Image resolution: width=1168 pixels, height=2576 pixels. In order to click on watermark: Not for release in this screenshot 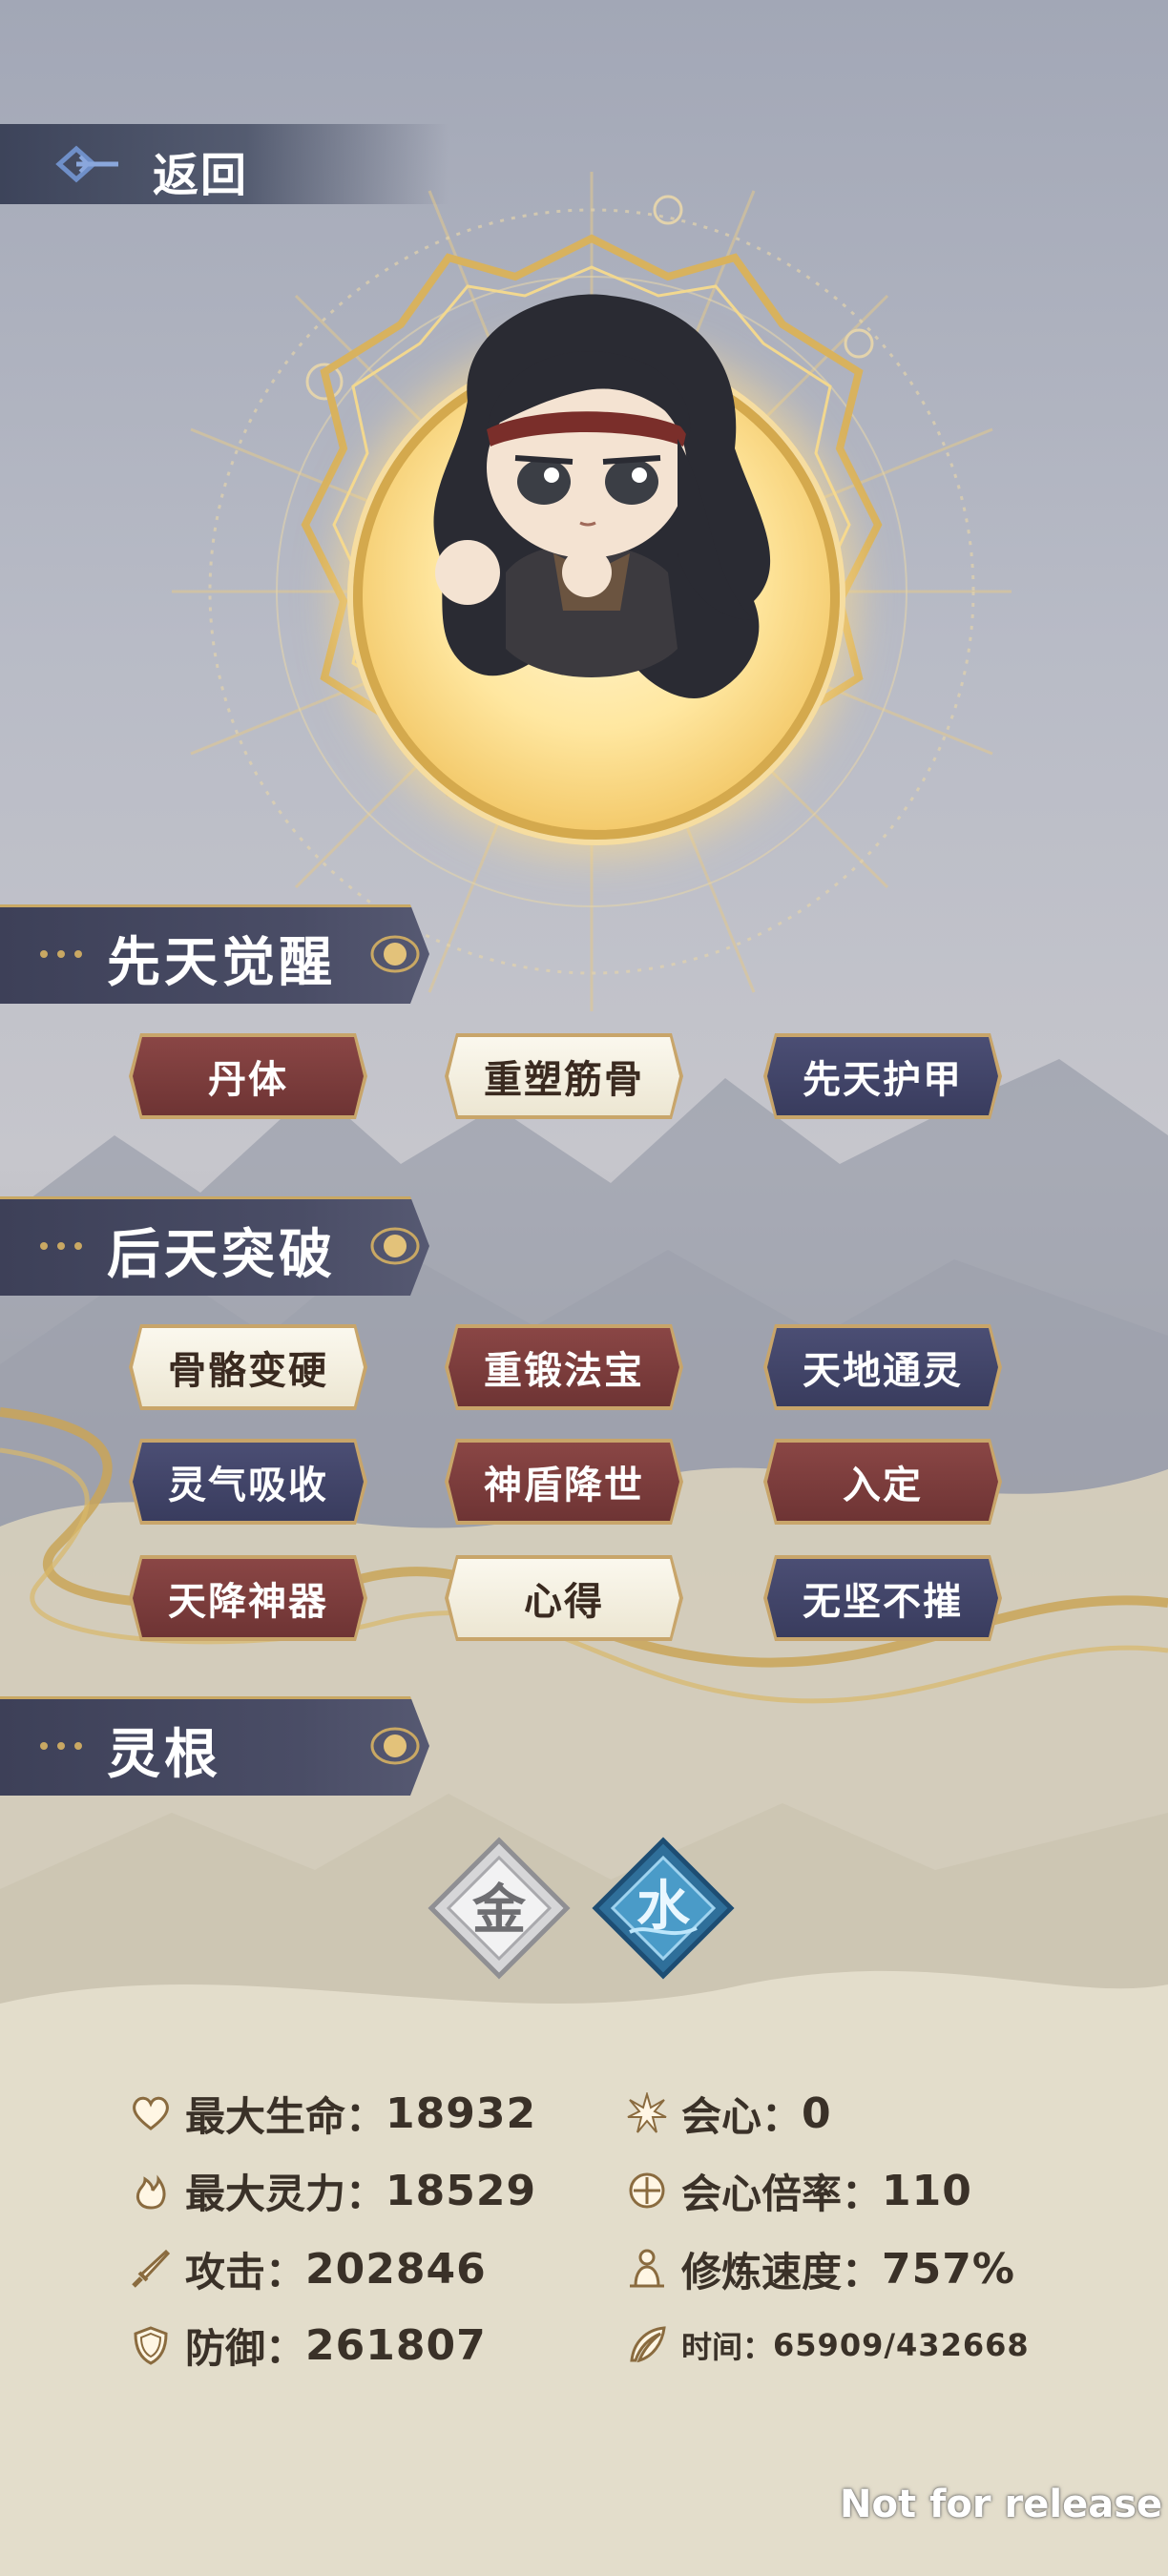, I will do `click(1001, 2504)`.